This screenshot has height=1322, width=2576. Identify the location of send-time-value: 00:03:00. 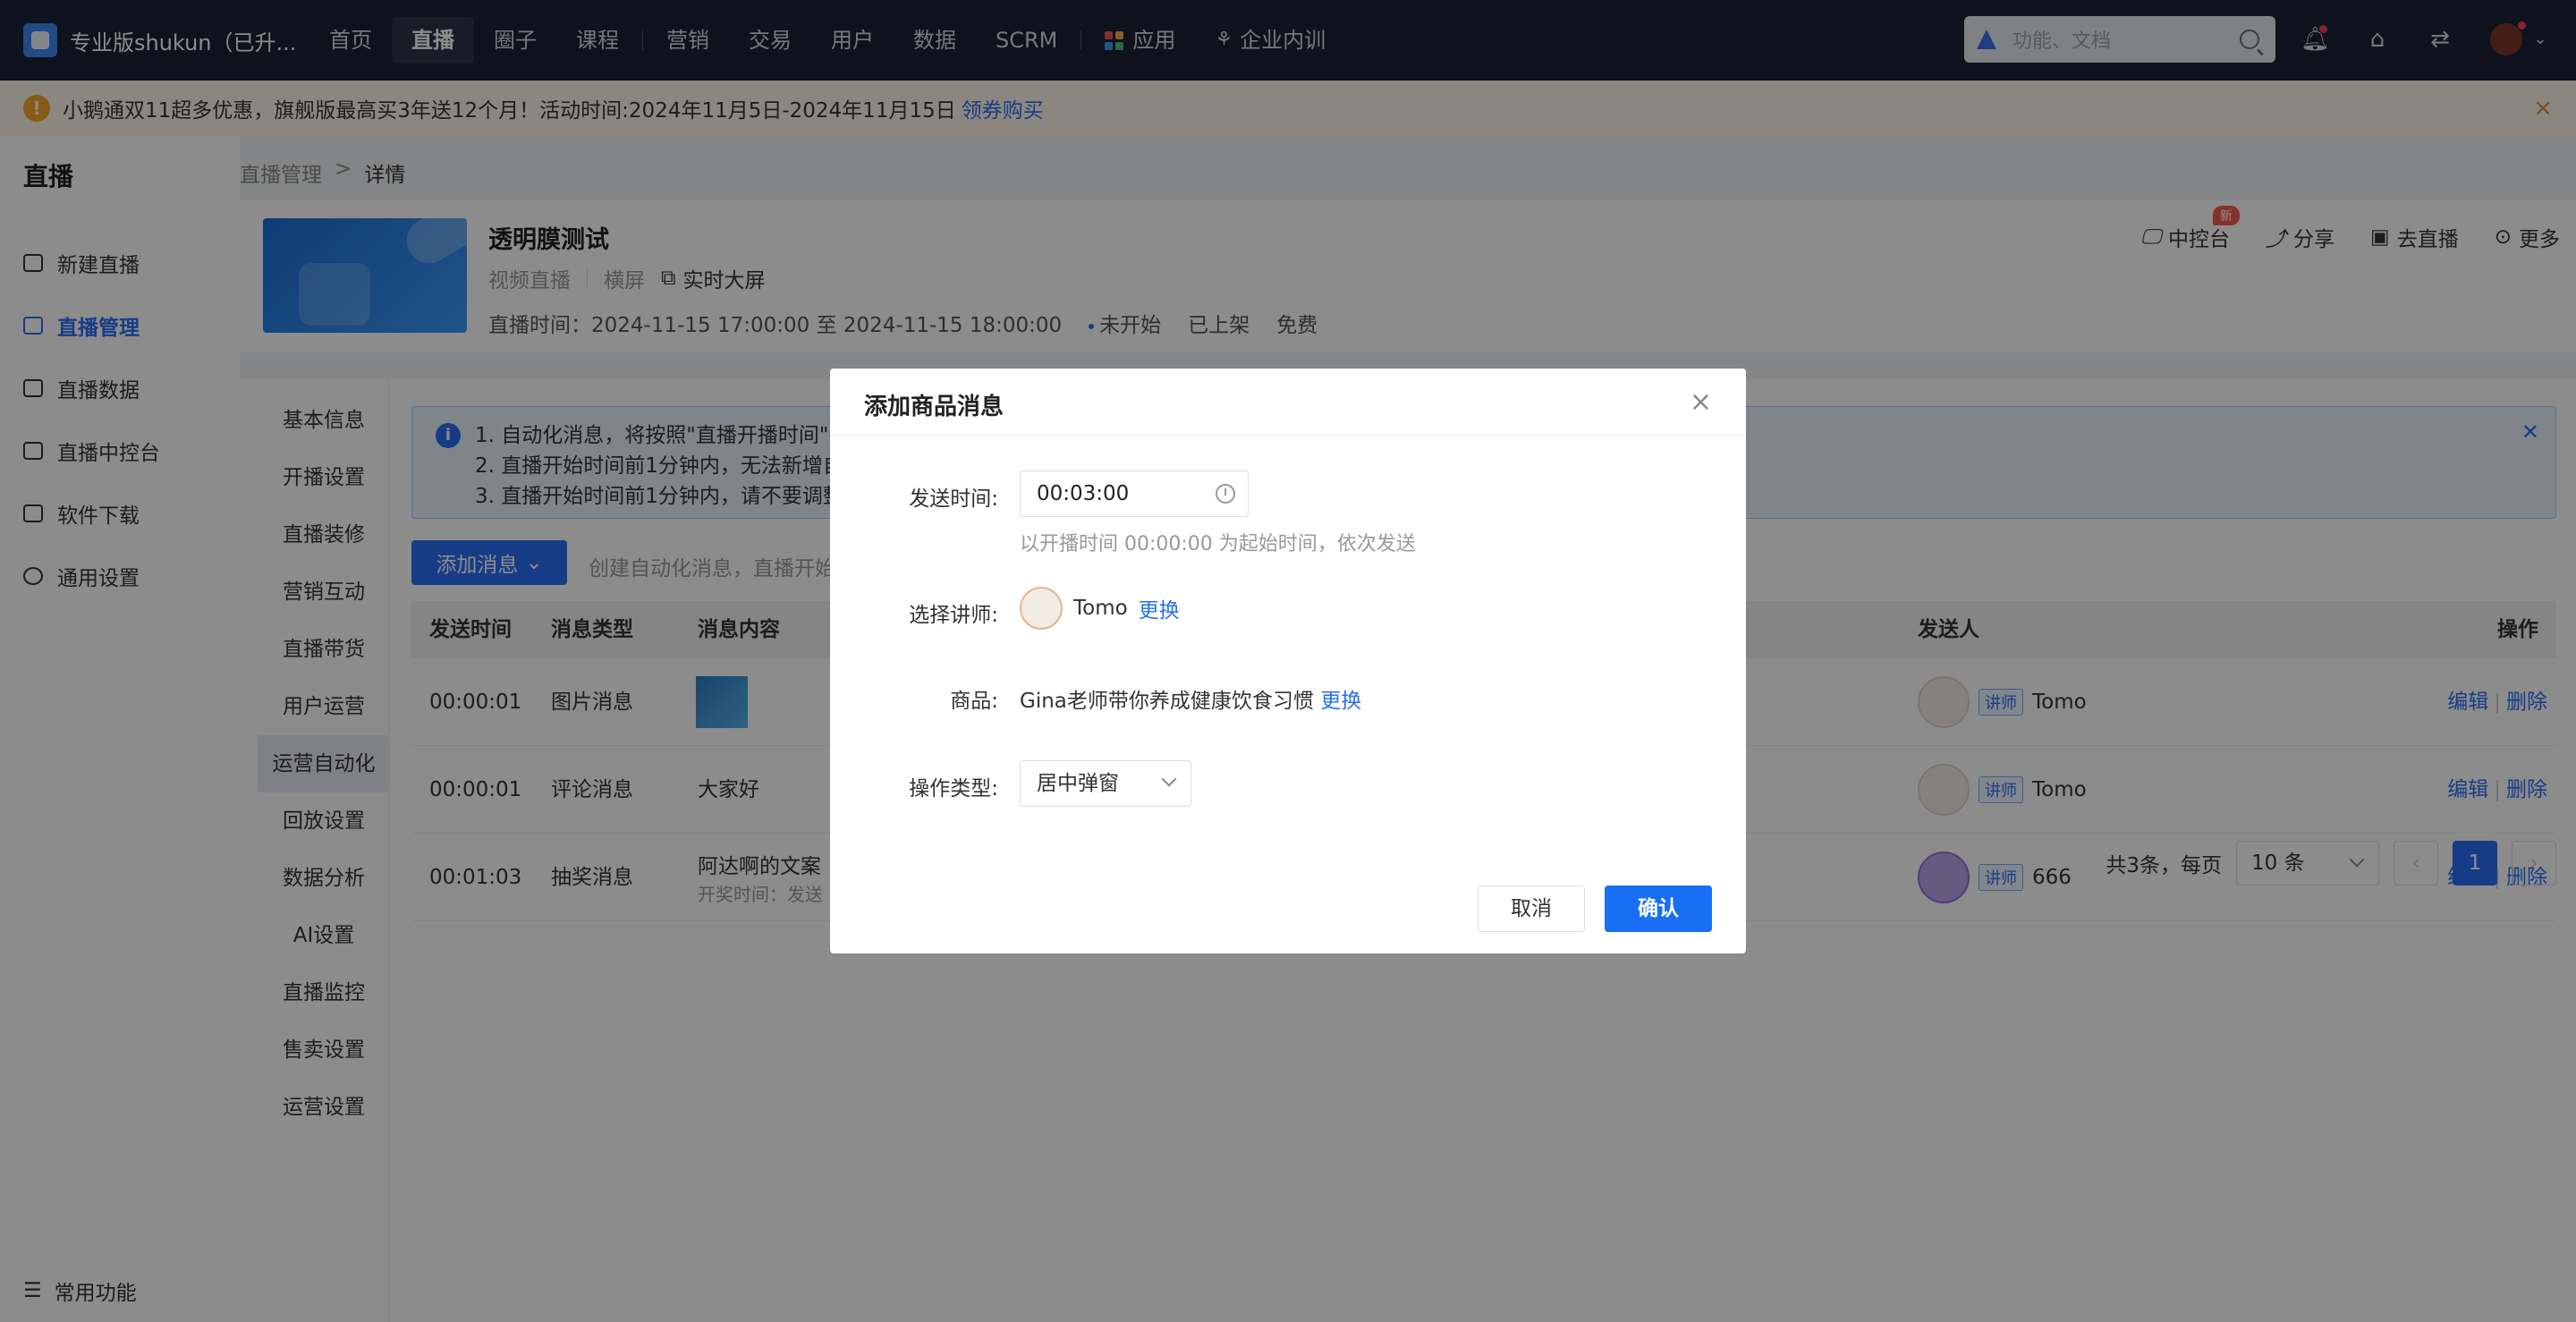
(1083, 494).